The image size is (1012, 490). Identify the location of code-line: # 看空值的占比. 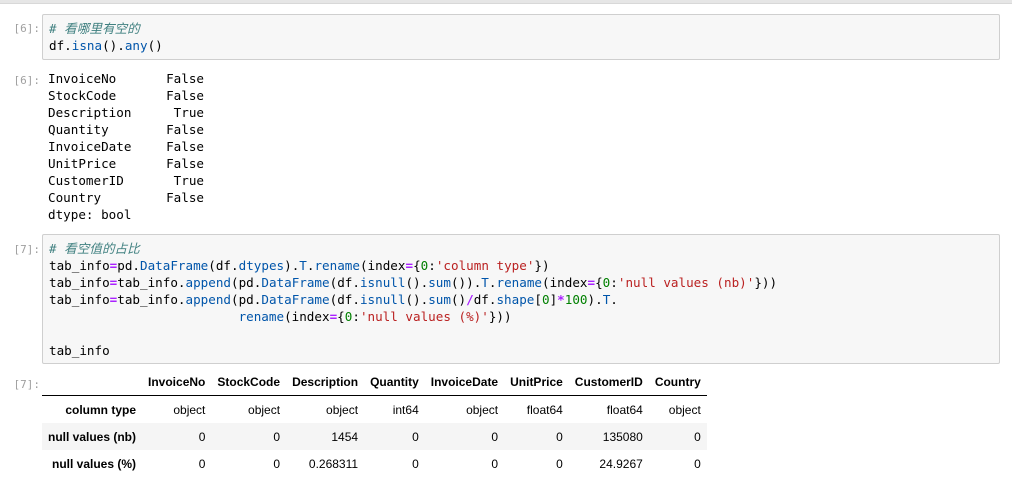
(524, 248).